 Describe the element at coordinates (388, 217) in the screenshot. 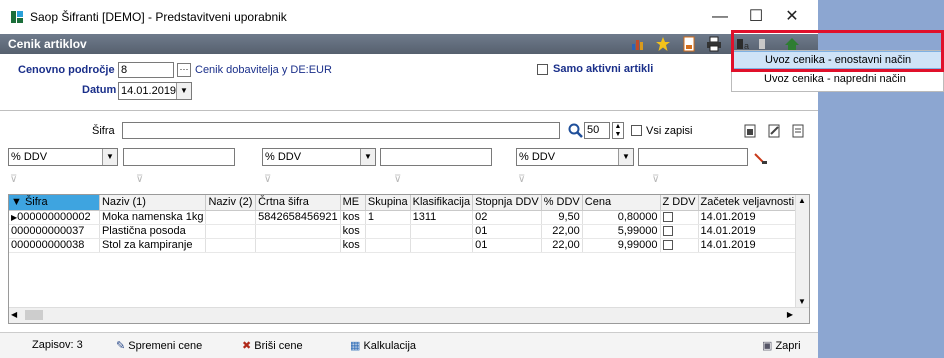

I see `table-cell: 1` at that location.